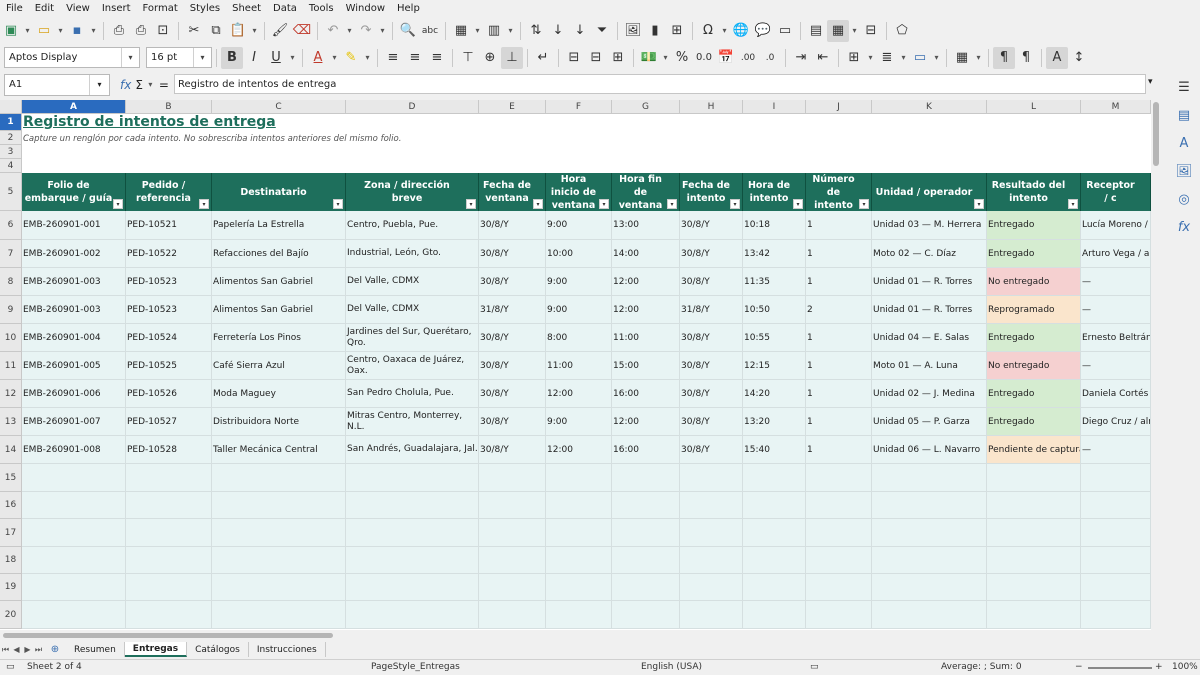 Image resolution: width=1200 pixels, height=675 pixels. I want to click on font-color-dropdown-icon: ▾, so click(334, 58).